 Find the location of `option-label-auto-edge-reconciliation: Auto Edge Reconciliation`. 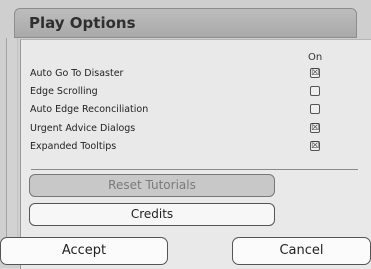

option-label-auto-edge-reconciliation: Auto Edge Reconciliation is located at coordinates (89, 109).